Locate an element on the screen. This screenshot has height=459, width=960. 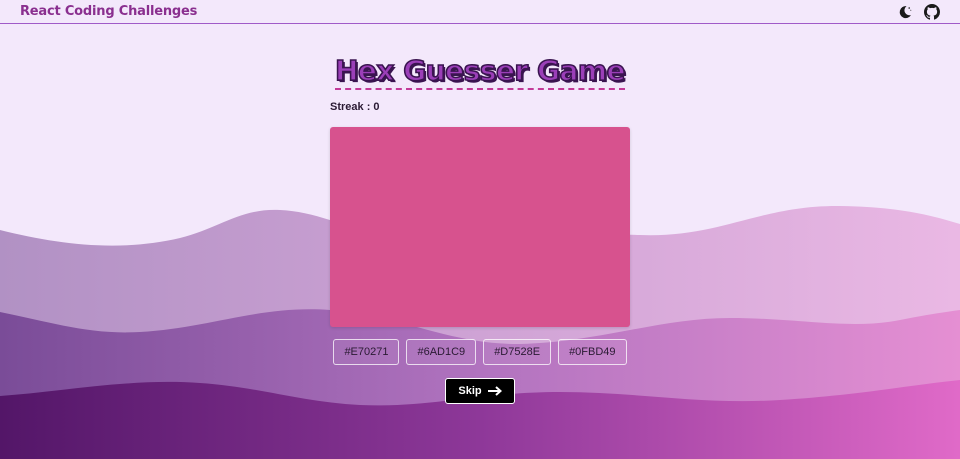
page-title: Hex Guesser Game is located at coordinates (480, 71).